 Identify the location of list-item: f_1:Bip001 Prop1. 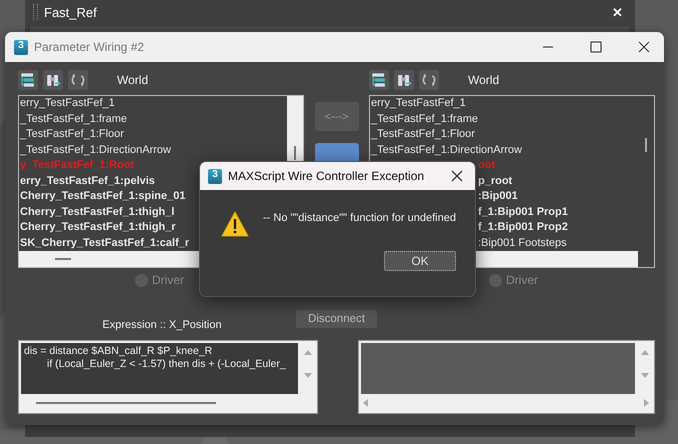
(523, 212).